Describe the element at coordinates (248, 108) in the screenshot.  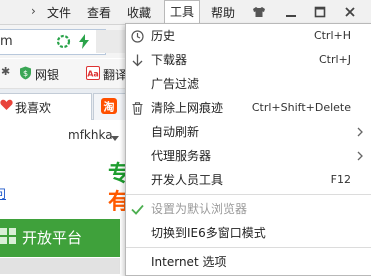
I see `menu-item-clear-history: 清除上网痕迹 Ctrl+Shift+Delete` at that location.